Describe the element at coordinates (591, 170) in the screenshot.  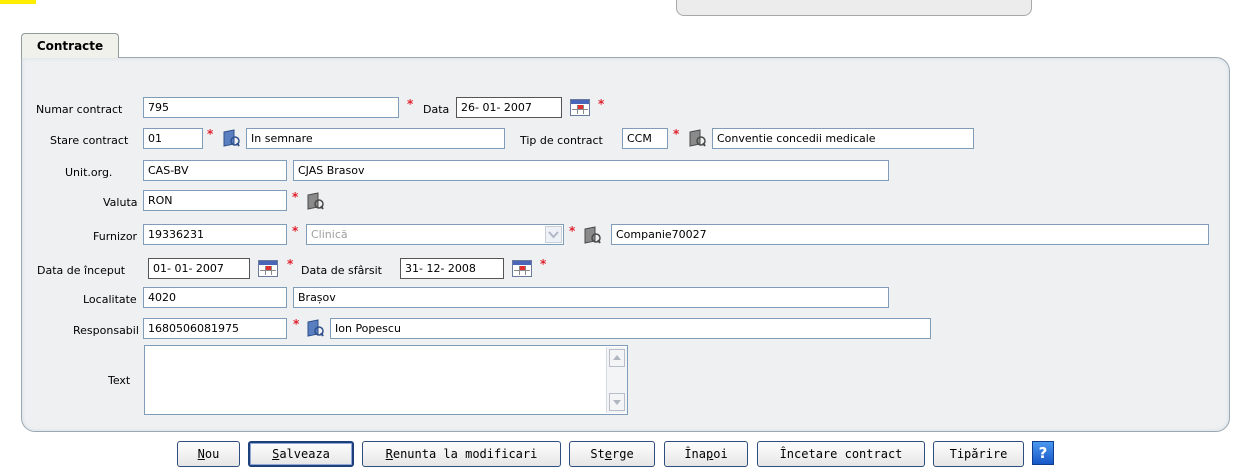
I see `unit-org-name-field: CJAS Brasov` at that location.